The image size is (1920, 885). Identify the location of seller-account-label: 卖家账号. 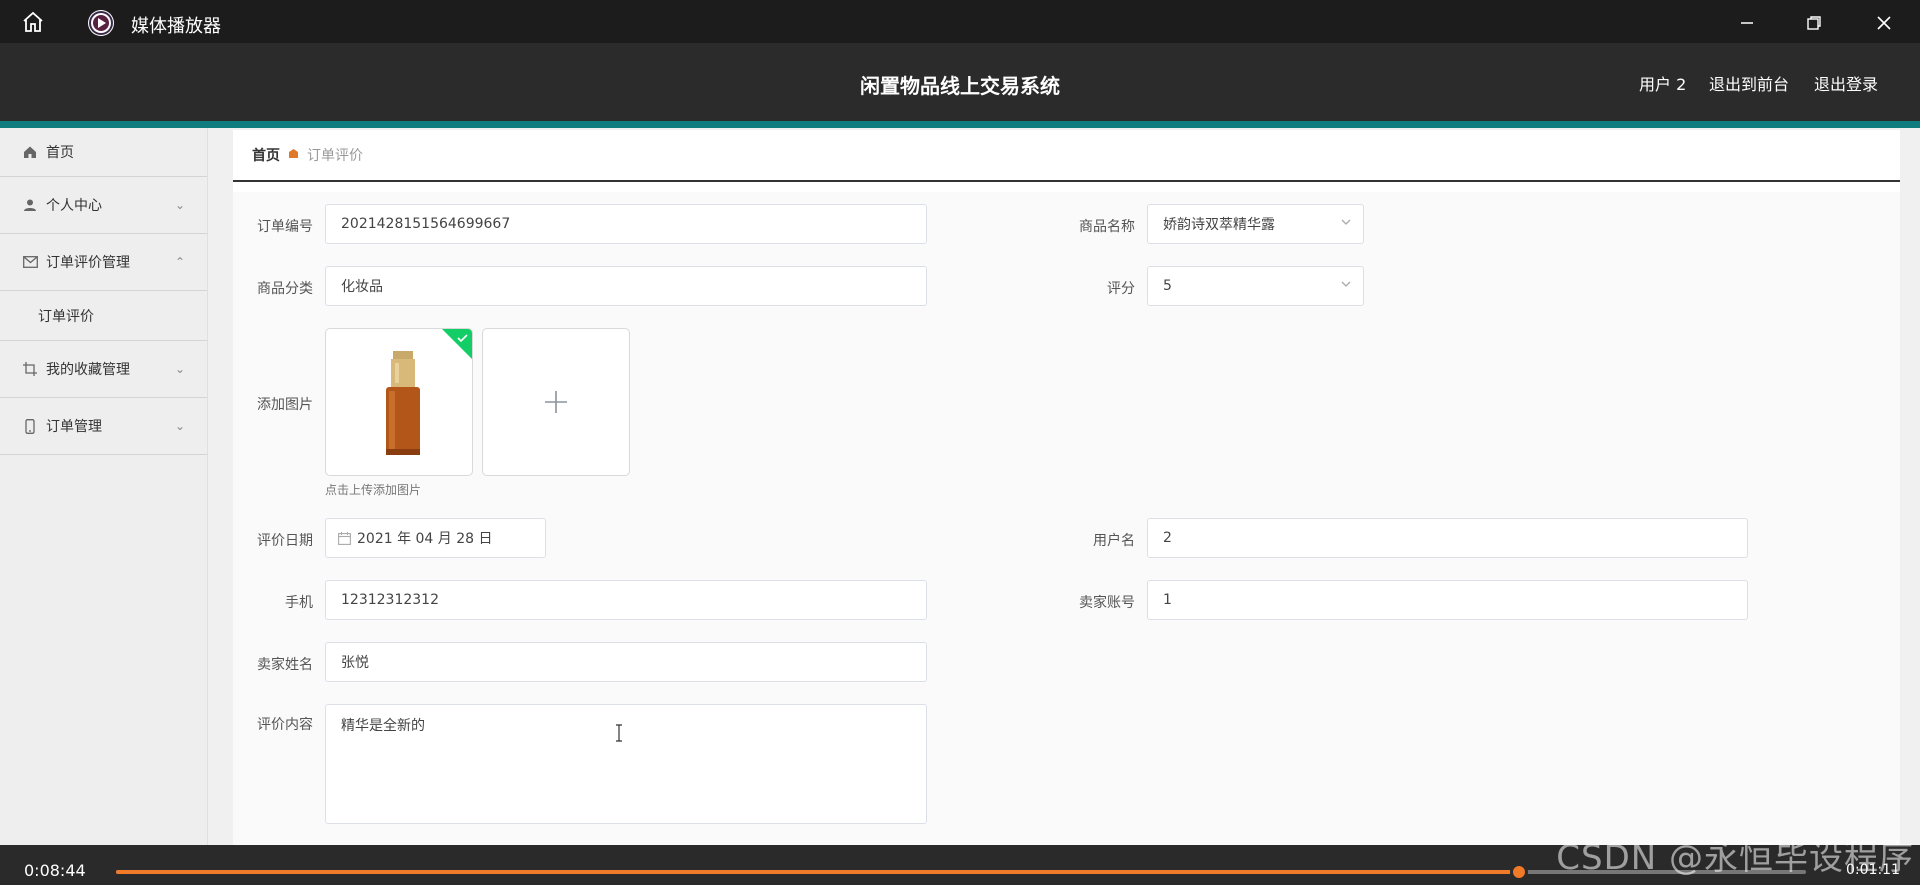
(1107, 603).